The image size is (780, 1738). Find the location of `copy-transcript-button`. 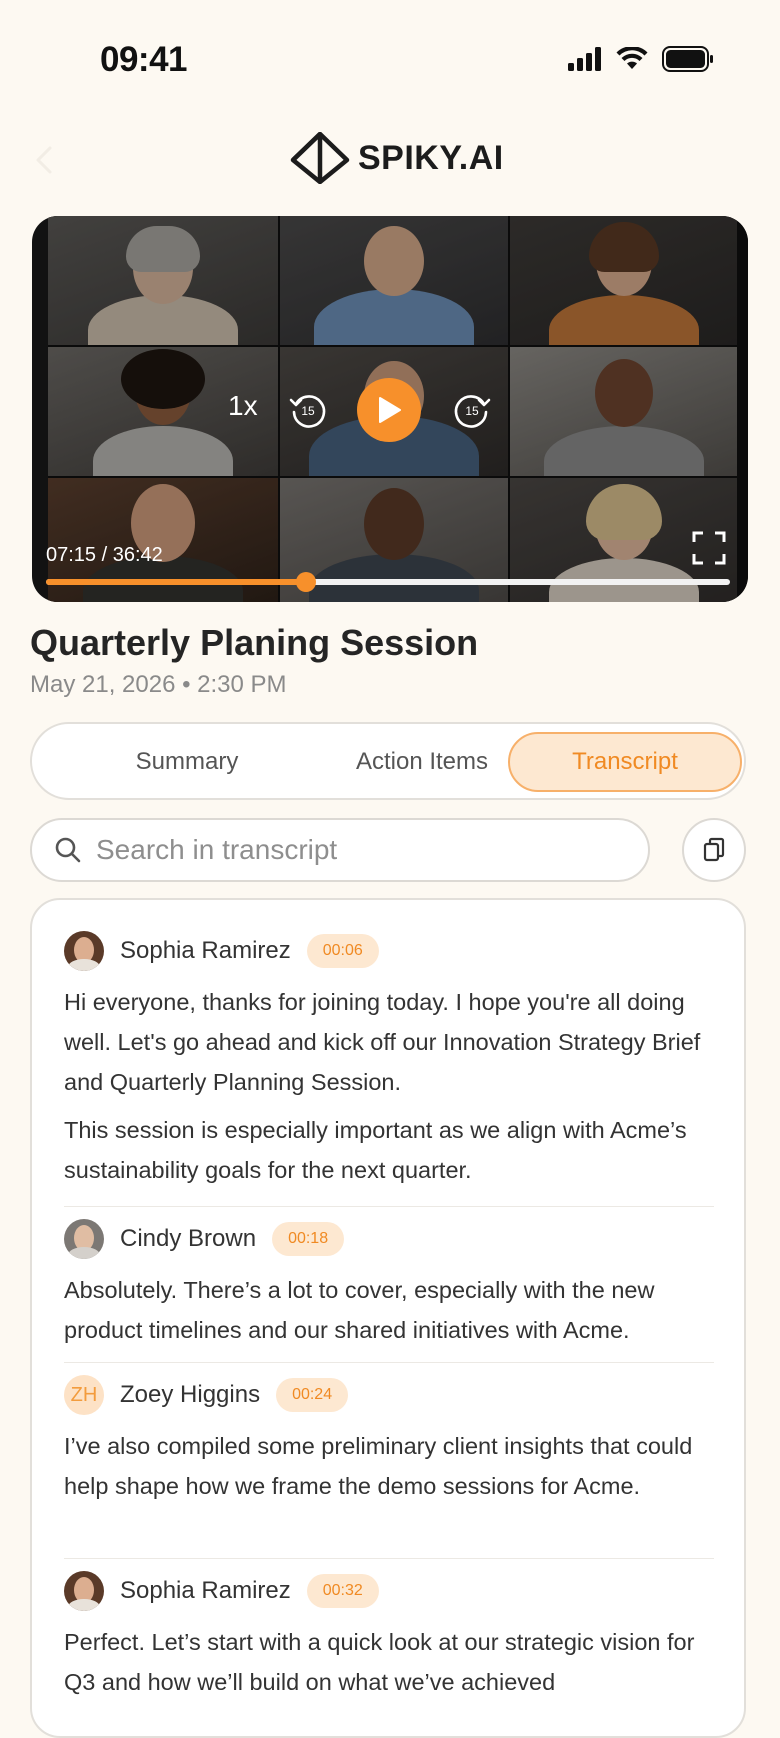

copy-transcript-button is located at coordinates (714, 850).